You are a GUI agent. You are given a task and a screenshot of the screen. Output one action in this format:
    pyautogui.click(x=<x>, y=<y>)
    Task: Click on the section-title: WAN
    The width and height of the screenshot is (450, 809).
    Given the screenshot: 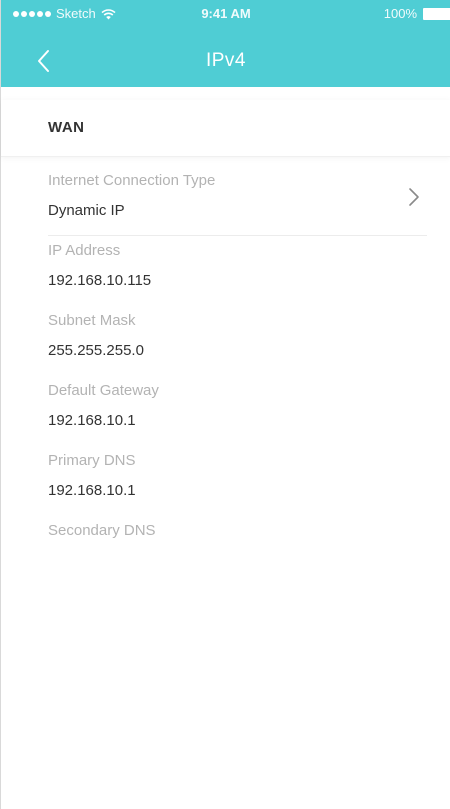 What is the action you would take?
    pyautogui.click(x=66, y=127)
    